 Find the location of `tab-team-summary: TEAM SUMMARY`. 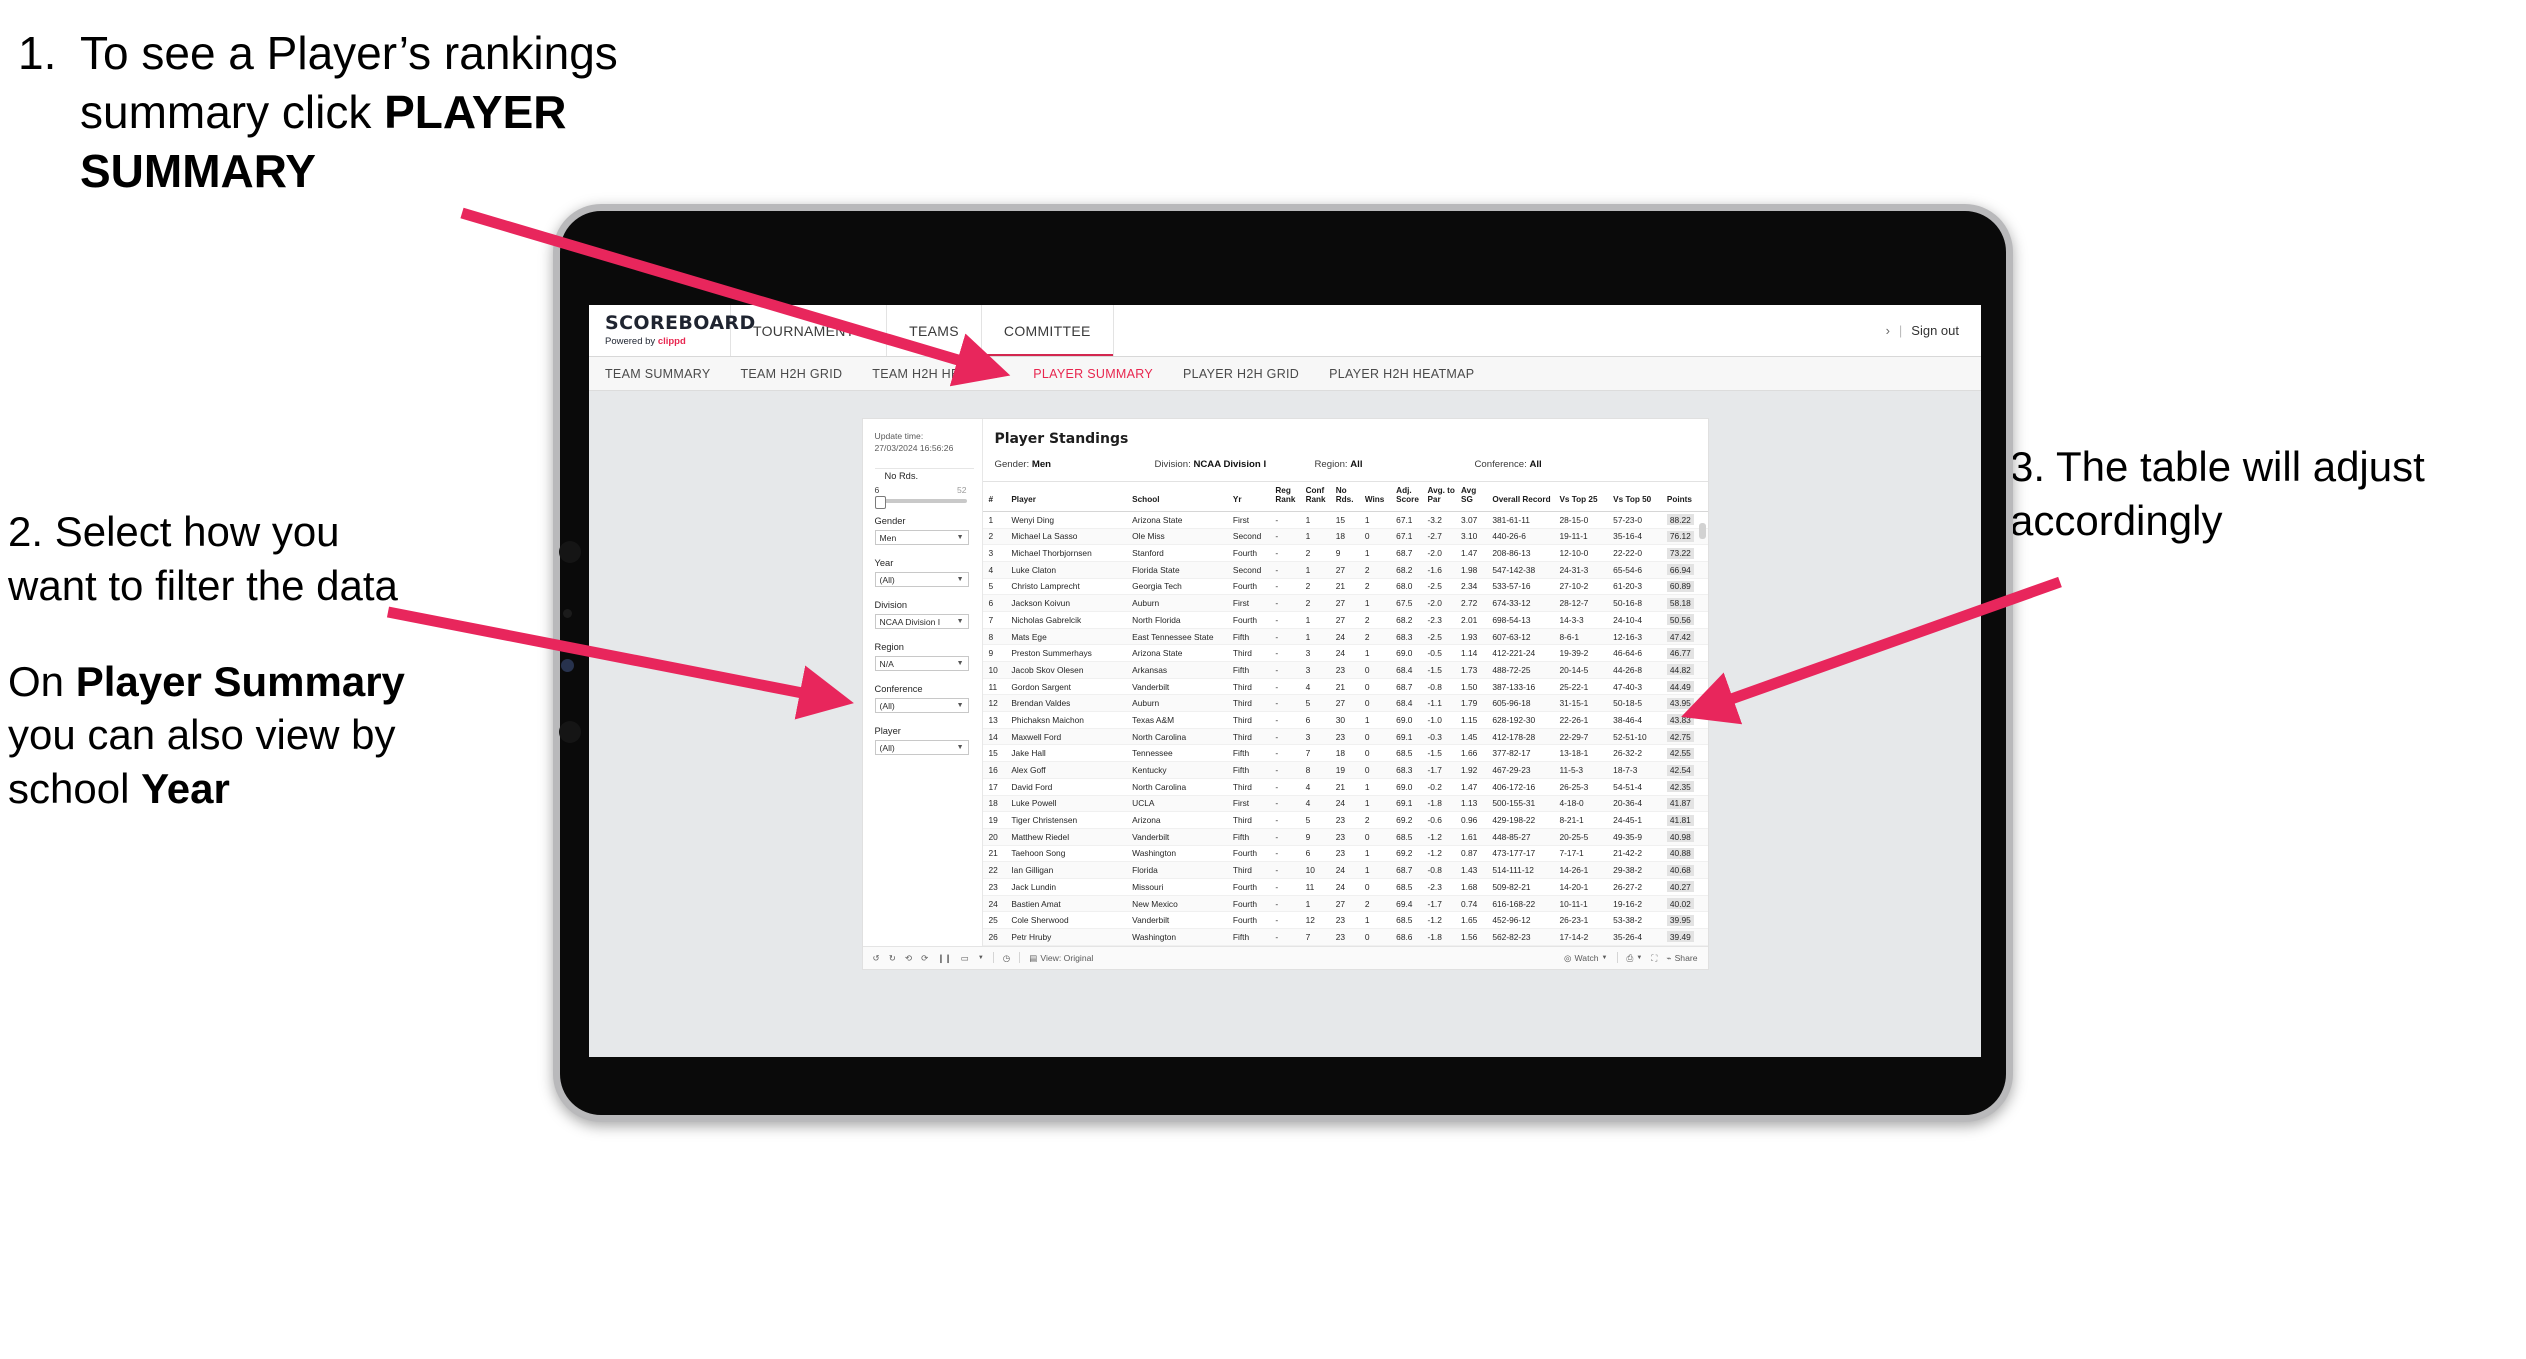

tab-team-summary: TEAM SUMMARY is located at coordinates (657, 374).